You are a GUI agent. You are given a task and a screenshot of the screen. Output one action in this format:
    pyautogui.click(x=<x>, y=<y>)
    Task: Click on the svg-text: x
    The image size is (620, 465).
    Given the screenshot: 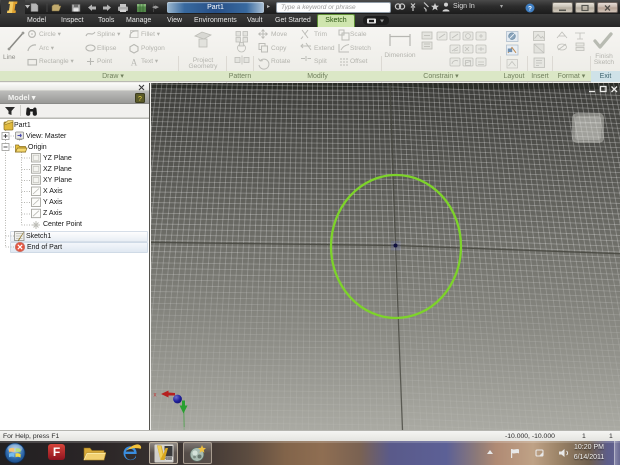 What is the action you would take?
    pyautogui.click(x=155, y=396)
    